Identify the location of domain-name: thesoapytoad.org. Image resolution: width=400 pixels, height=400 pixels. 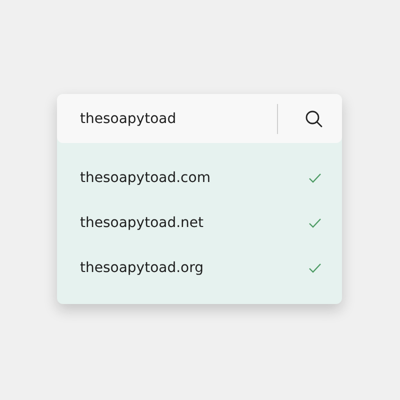
(194, 268).